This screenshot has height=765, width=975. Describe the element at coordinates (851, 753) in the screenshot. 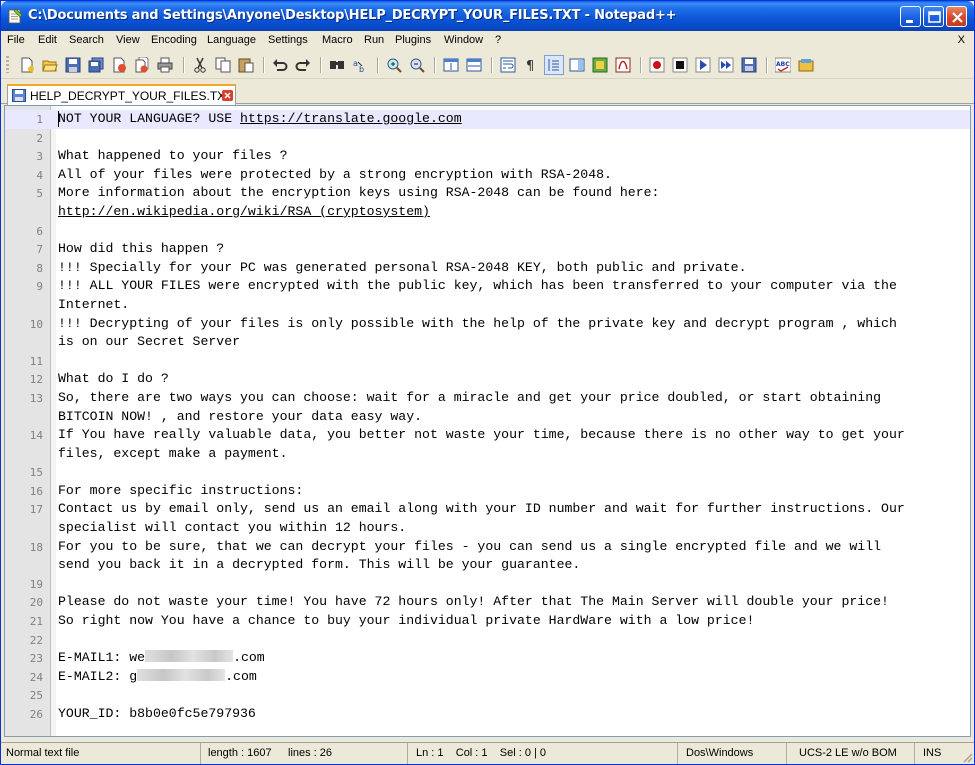

I see `status-encoding-cell: UCS-2 LE w/o BOM` at that location.